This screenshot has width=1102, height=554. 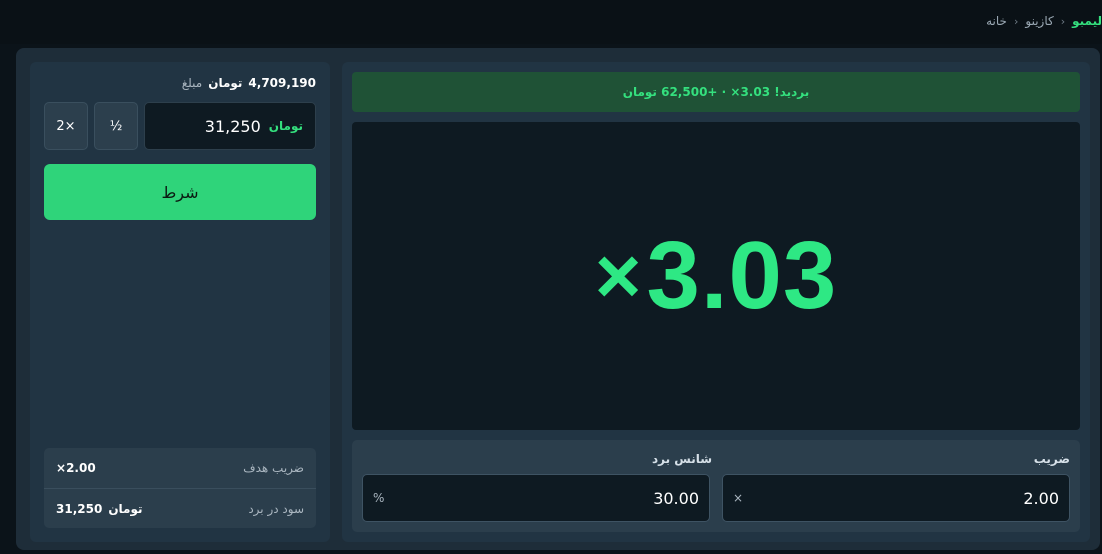 What do you see at coordinates (116, 126) in the screenshot?
I see `half-bet-button: ½` at bounding box center [116, 126].